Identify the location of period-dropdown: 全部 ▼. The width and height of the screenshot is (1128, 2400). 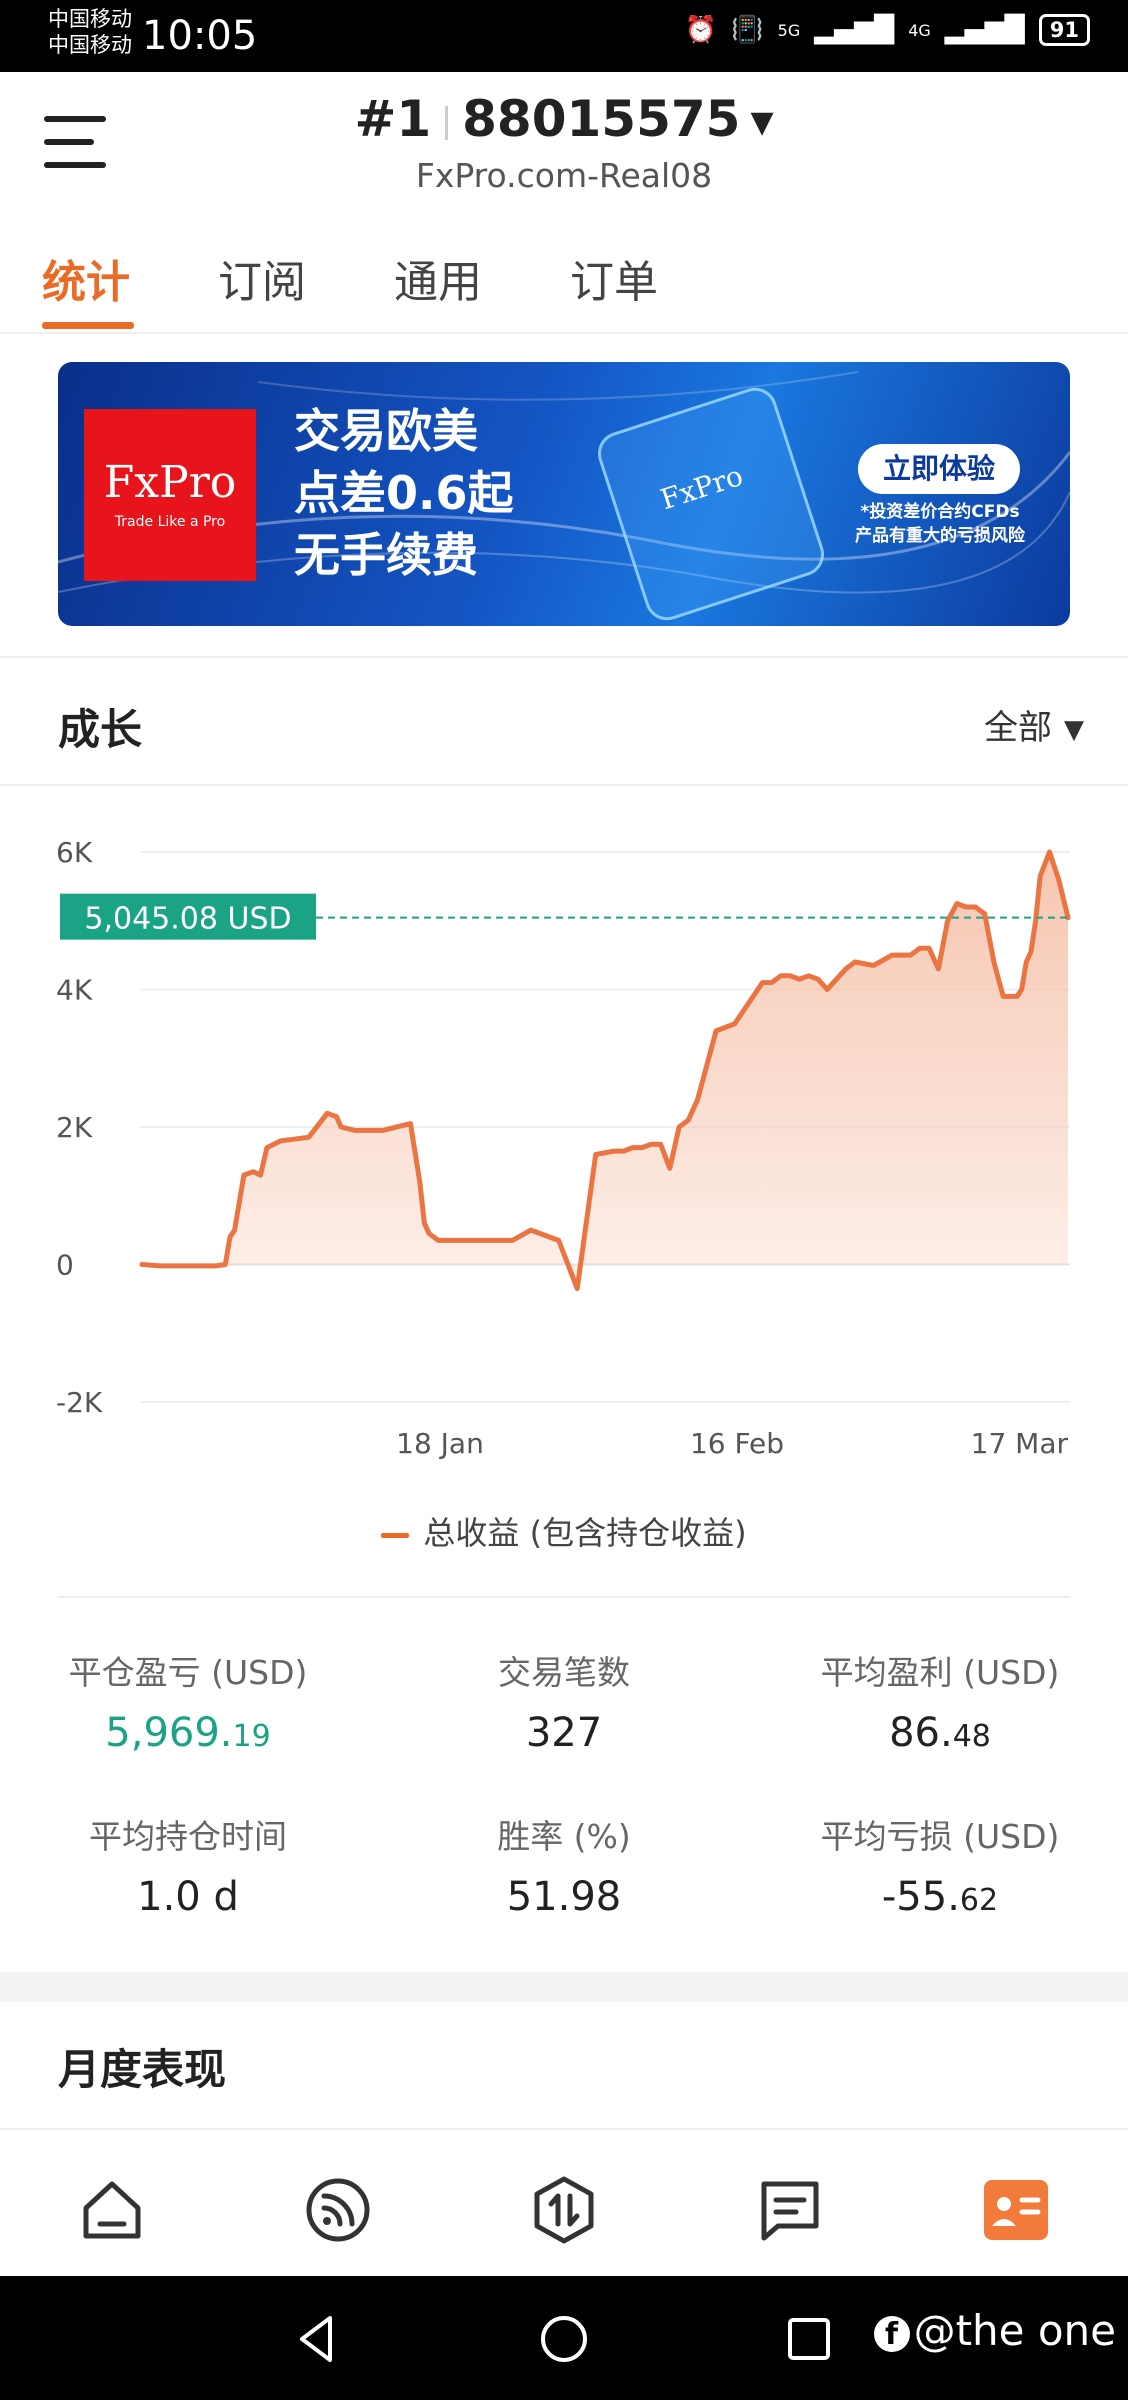
(1034, 724).